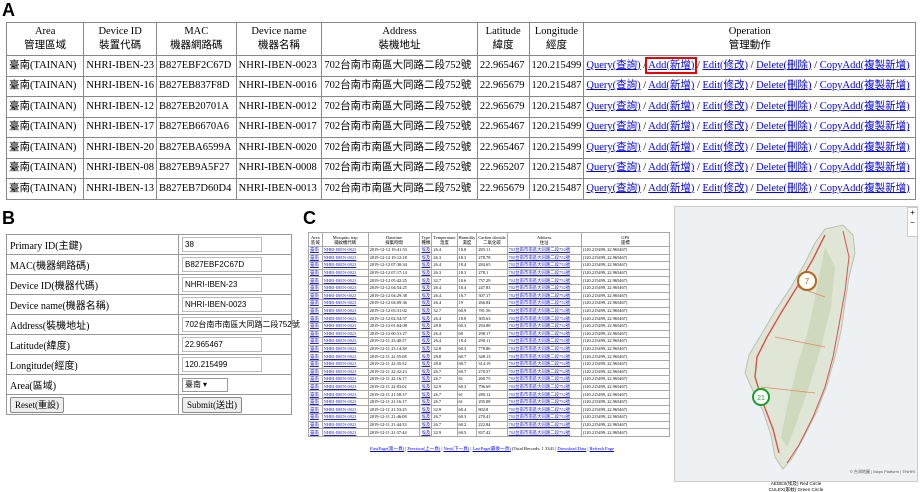 The image size is (920, 492). Describe the element at coordinates (241, 324) in the screenshot. I see `form-input: 702台南市南區大同路二段752號` at that location.